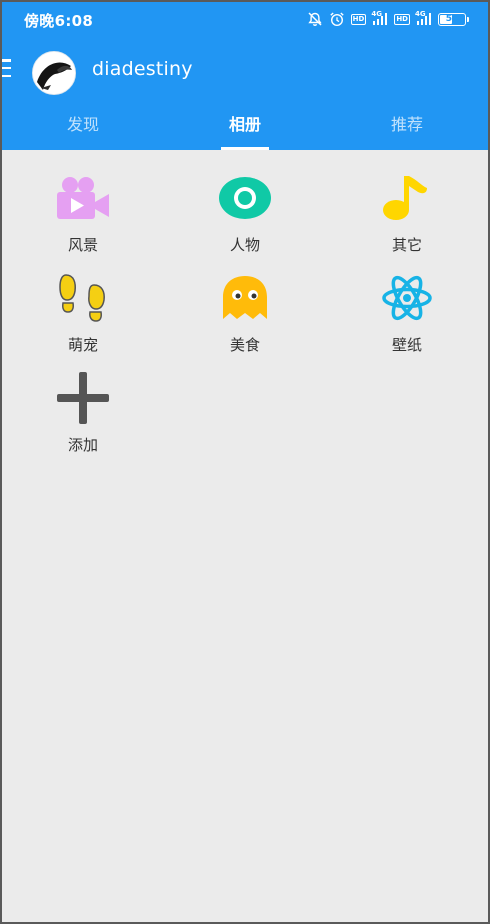  I want to click on atom-icon, so click(407, 298).